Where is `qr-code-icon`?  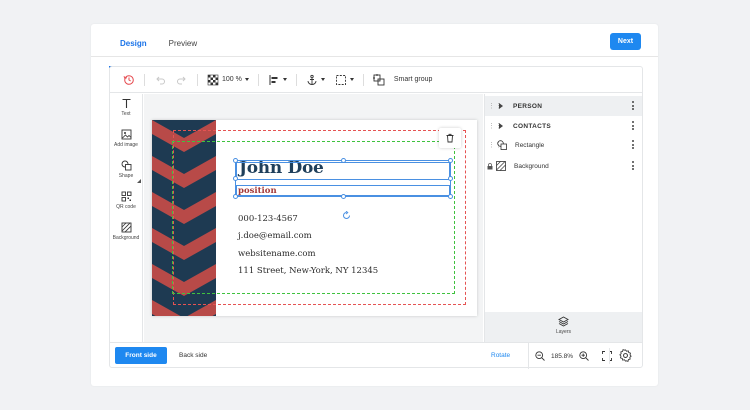 qr-code-icon is located at coordinates (126, 196).